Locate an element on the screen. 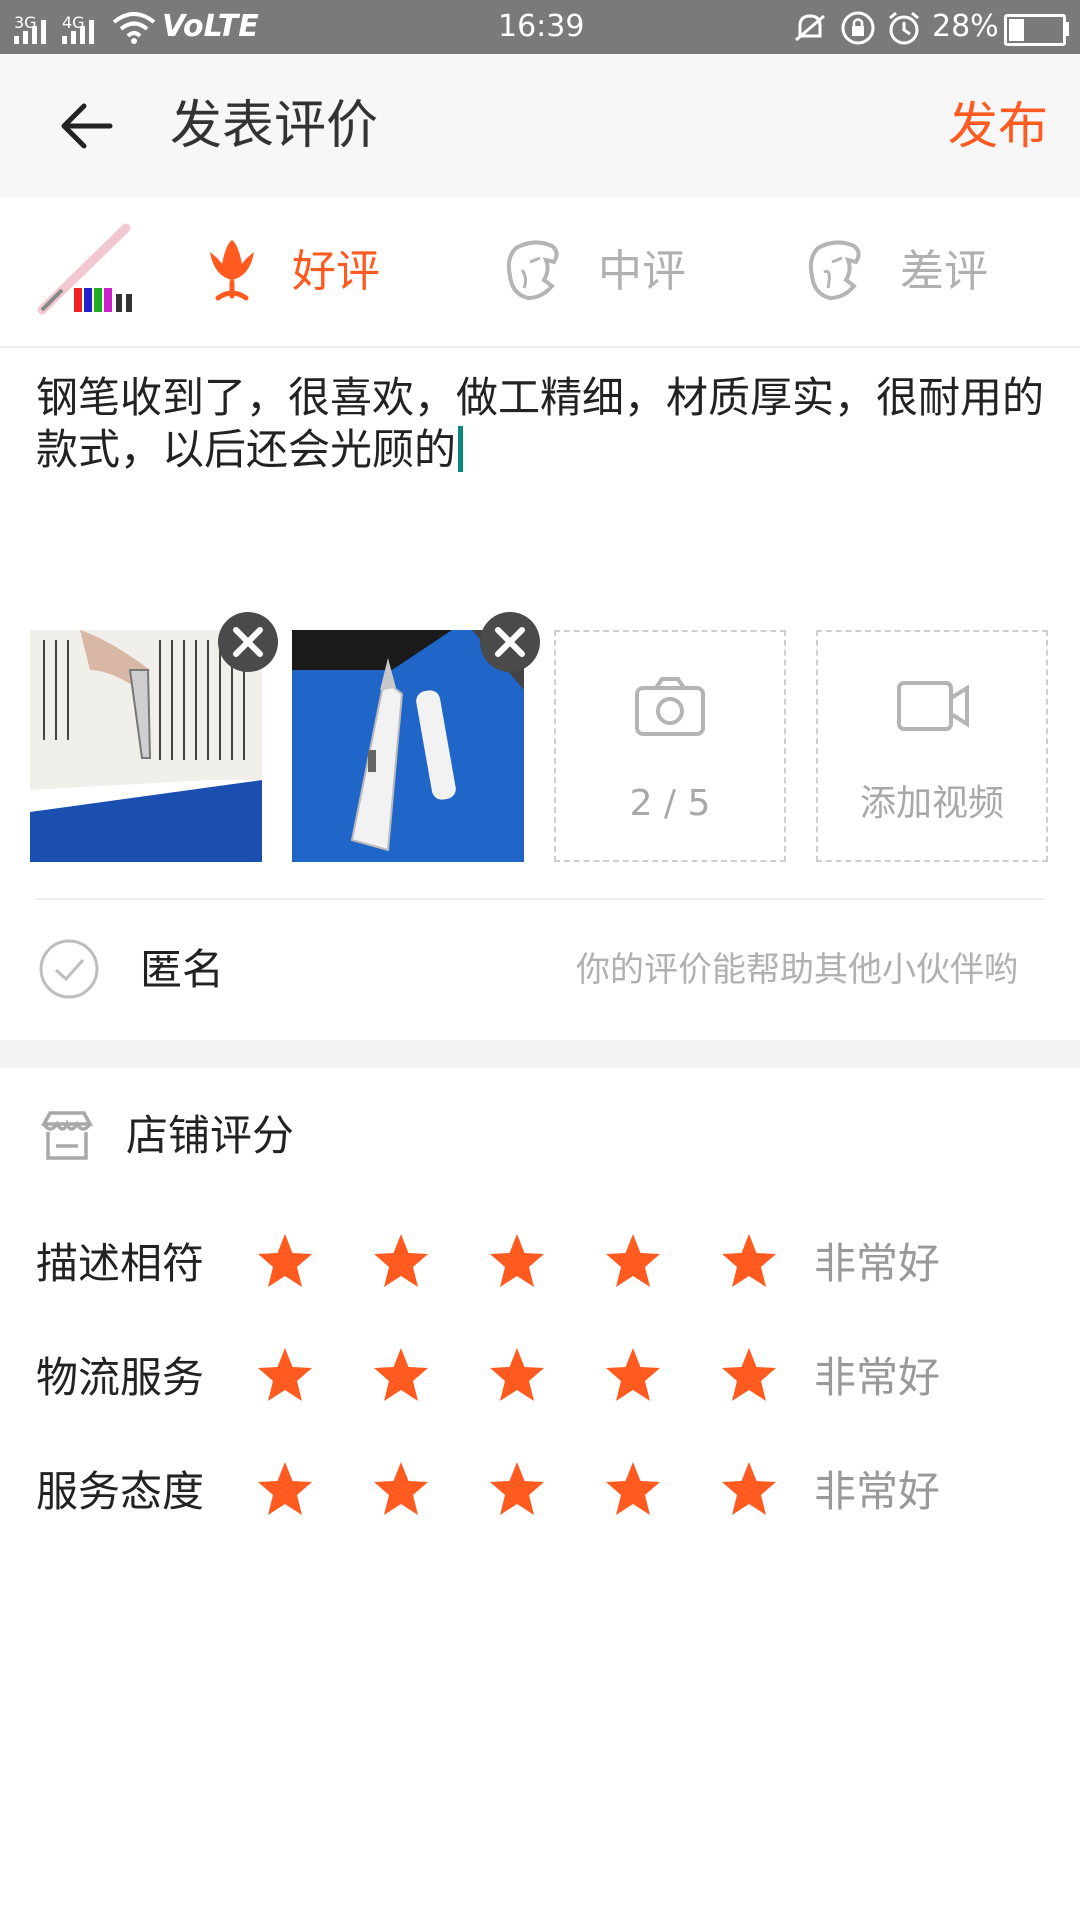 Image resolution: width=1080 pixels, height=1920 pixels. product-thumbnail is located at coordinates (87, 272).